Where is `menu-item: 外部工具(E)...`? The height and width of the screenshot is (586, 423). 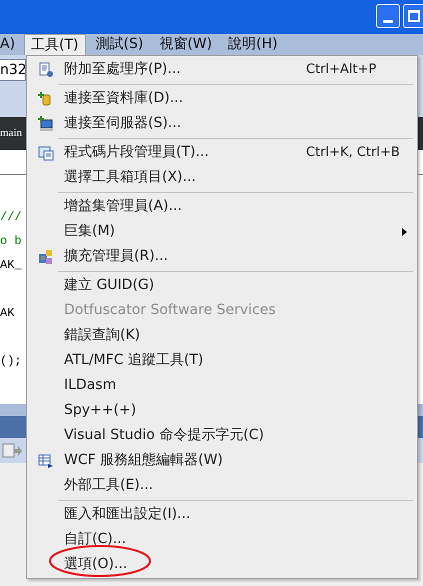
menu-item: 外部工具(E)... is located at coordinates (222, 485).